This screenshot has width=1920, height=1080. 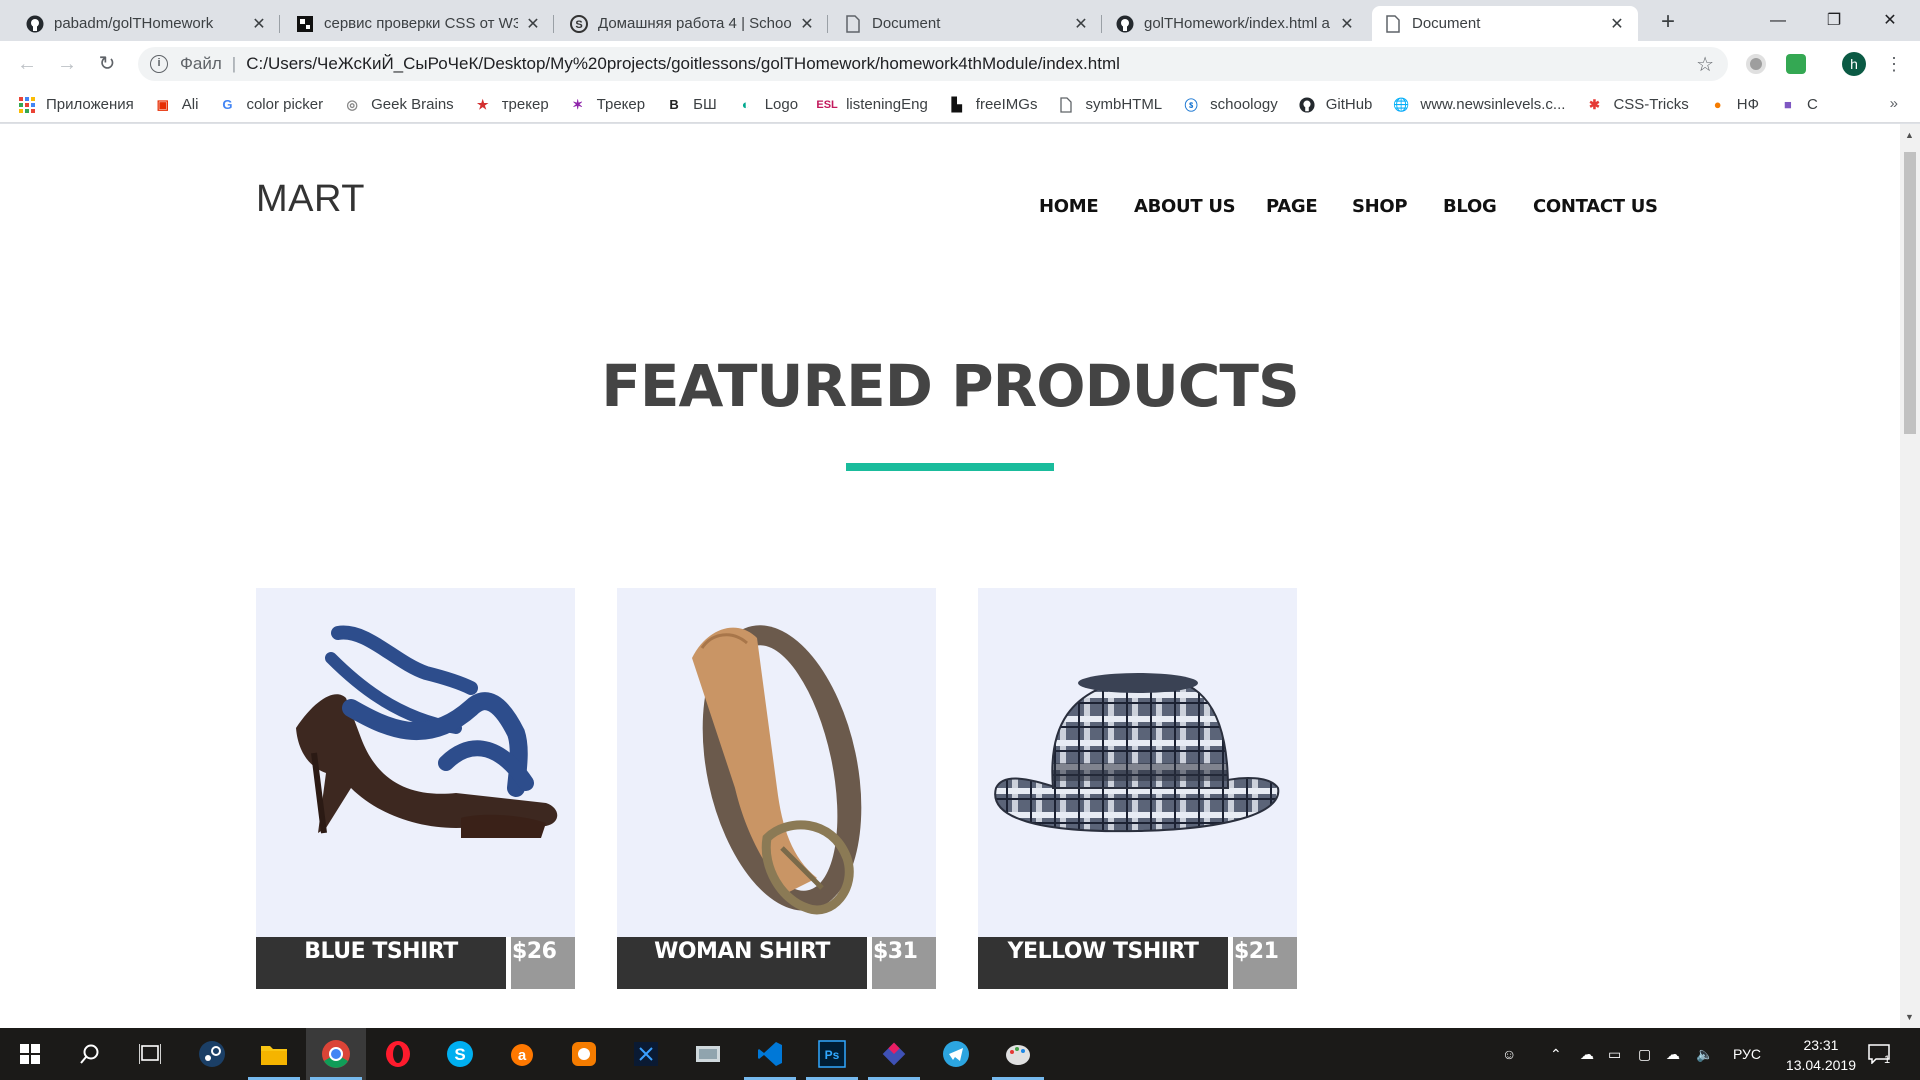 What do you see at coordinates (690, 105) in the screenshot?
I see `bookmark-item: B БШ` at bounding box center [690, 105].